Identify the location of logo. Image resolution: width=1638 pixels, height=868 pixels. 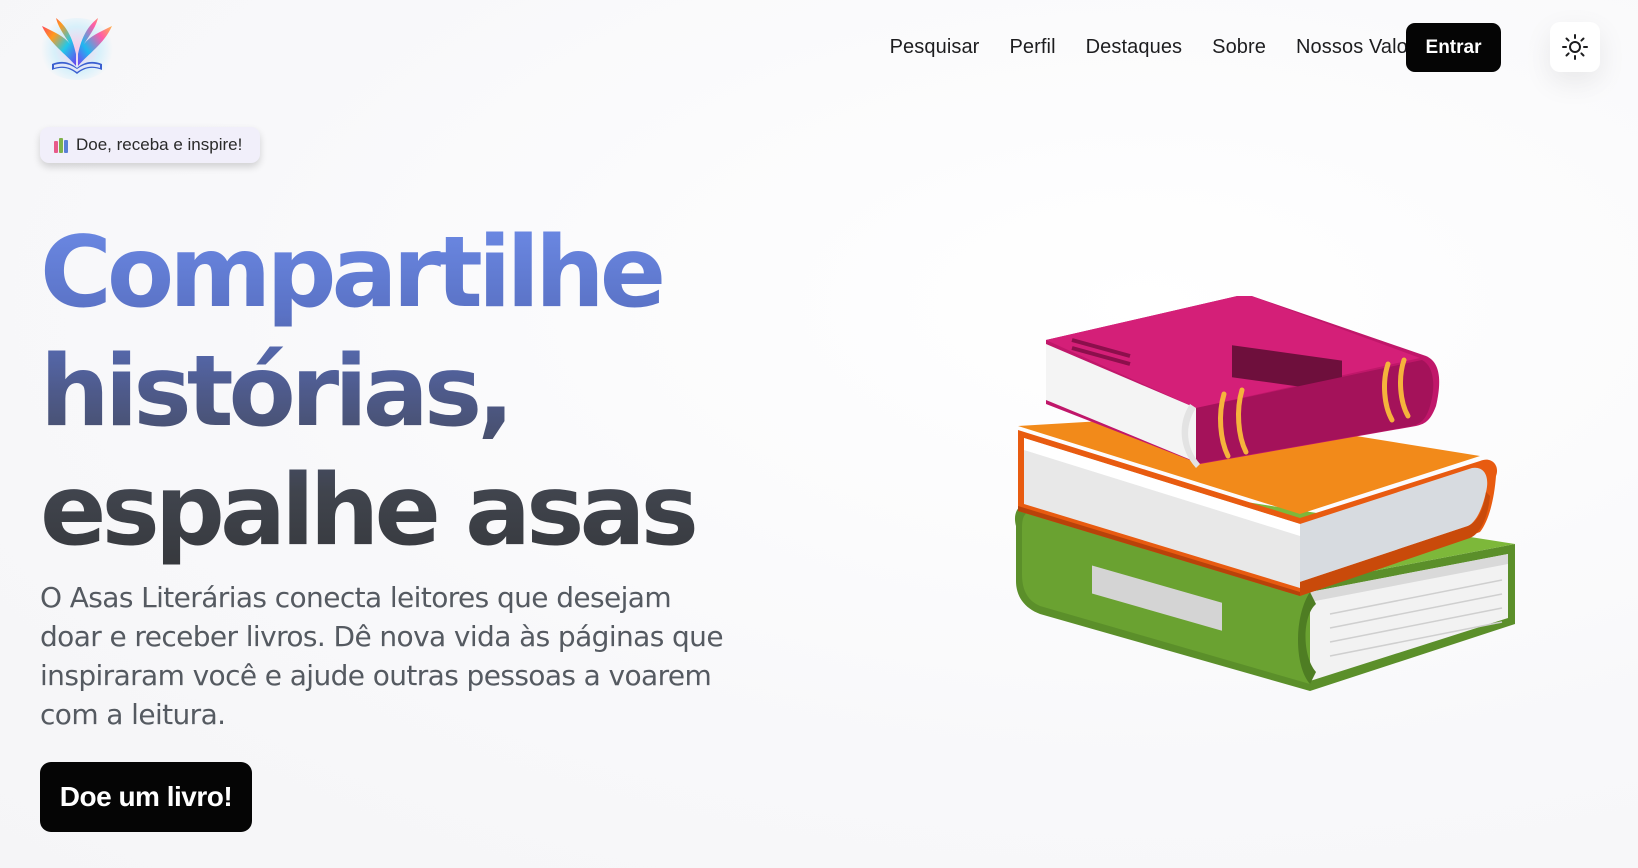
(77, 47).